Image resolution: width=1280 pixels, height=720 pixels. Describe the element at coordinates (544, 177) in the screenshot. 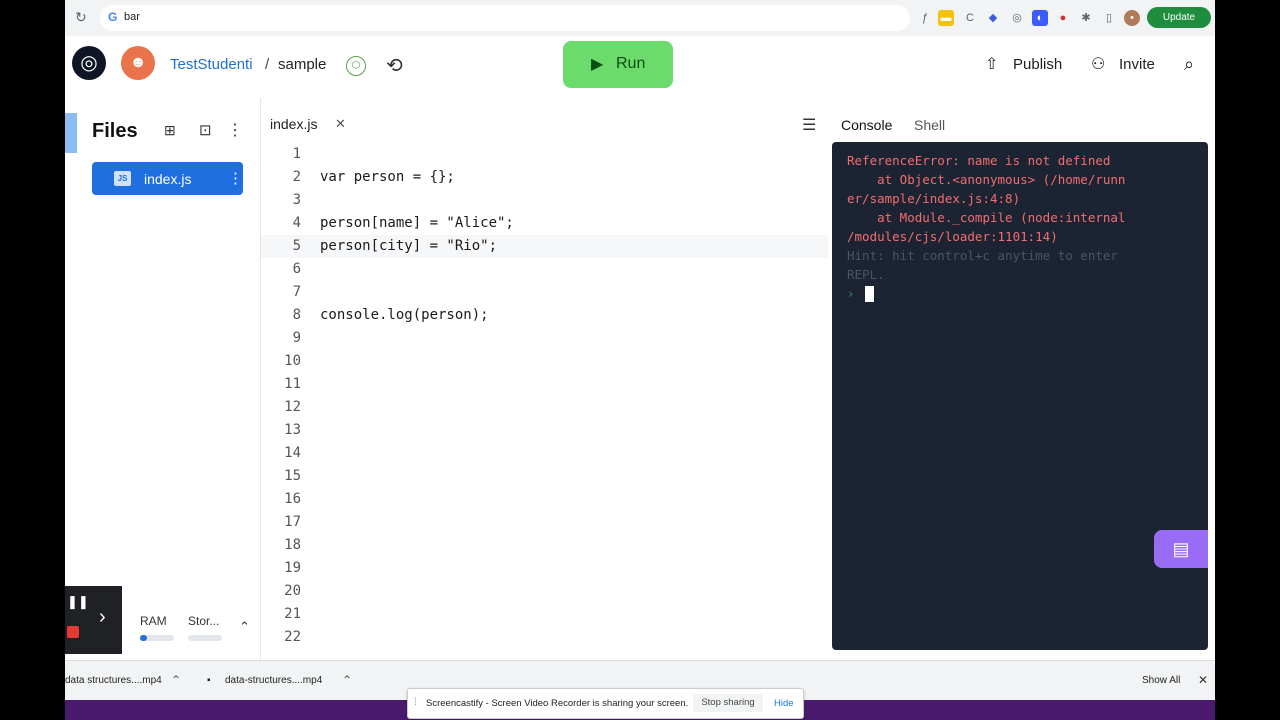

I see `code-line: 2 var person = {};` at that location.